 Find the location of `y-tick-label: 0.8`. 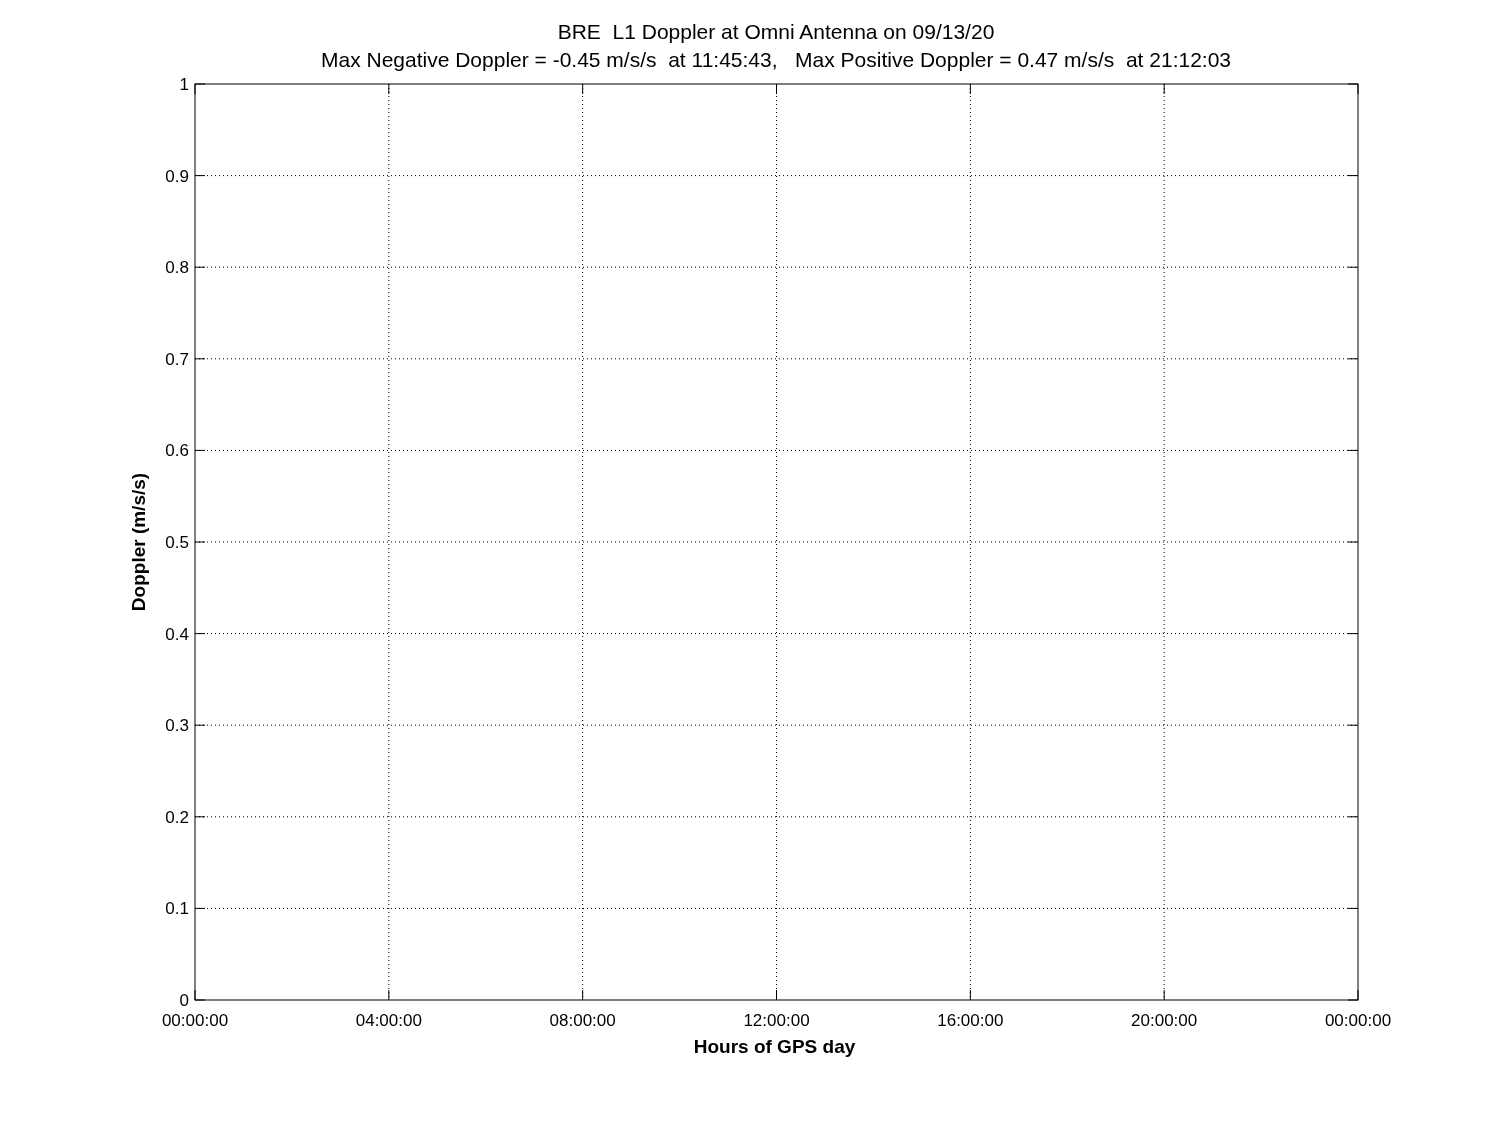

y-tick-label: 0.8 is located at coordinates (177, 268).